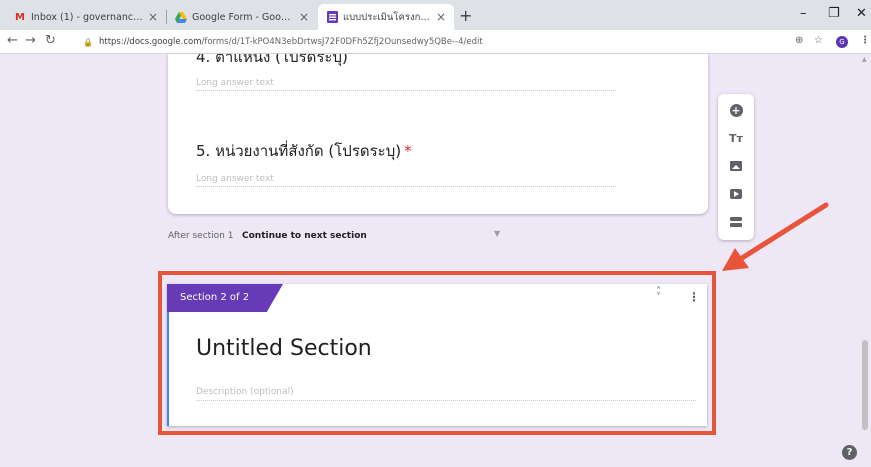 Image resolution: width=871 pixels, height=467 pixels. Describe the element at coordinates (864, 59) in the screenshot. I see `scroll-up-icon: ▲` at that location.